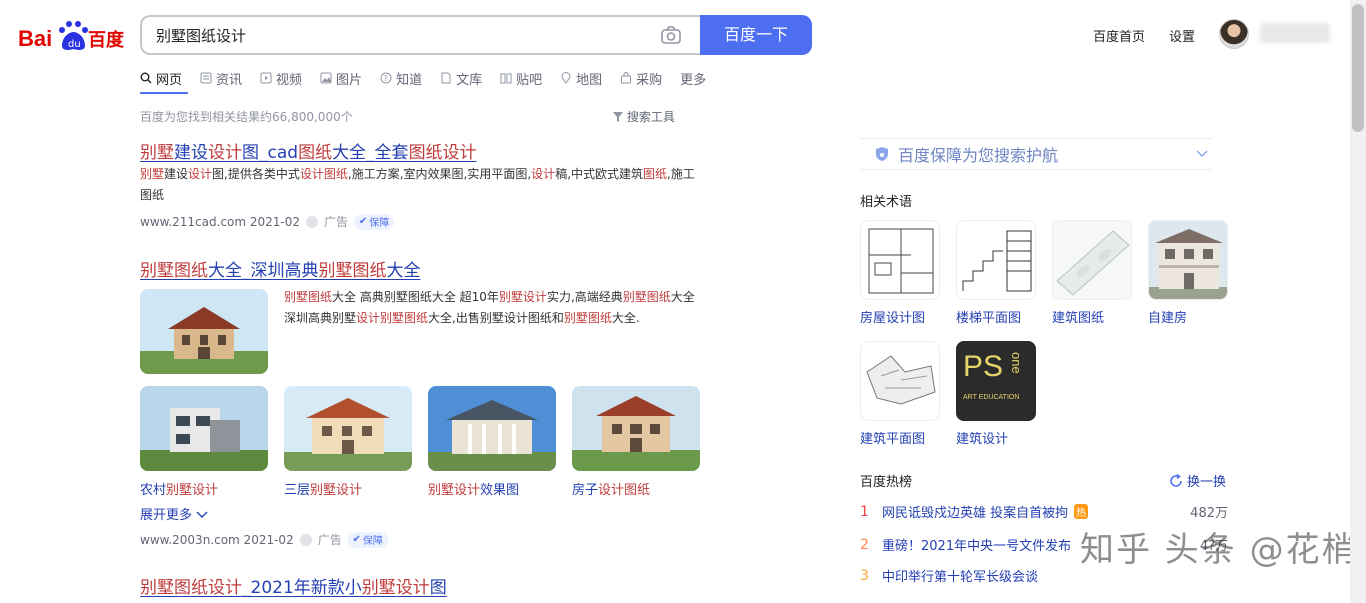  I want to click on related-term: 建筑图纸, so click(1078, 316).